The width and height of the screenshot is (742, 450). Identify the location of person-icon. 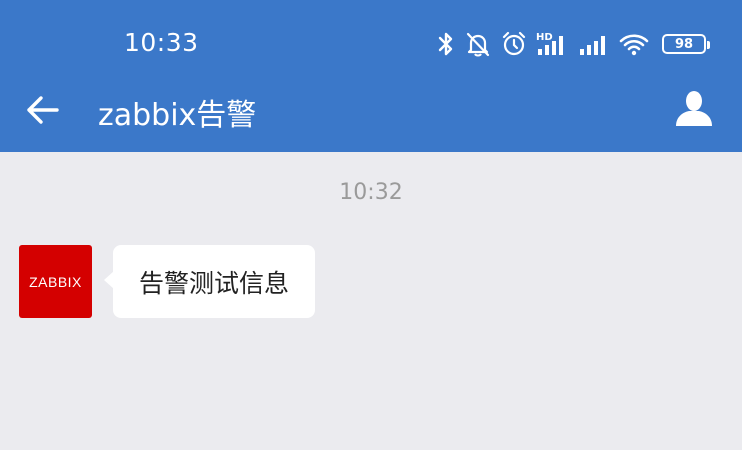
(694, 108).